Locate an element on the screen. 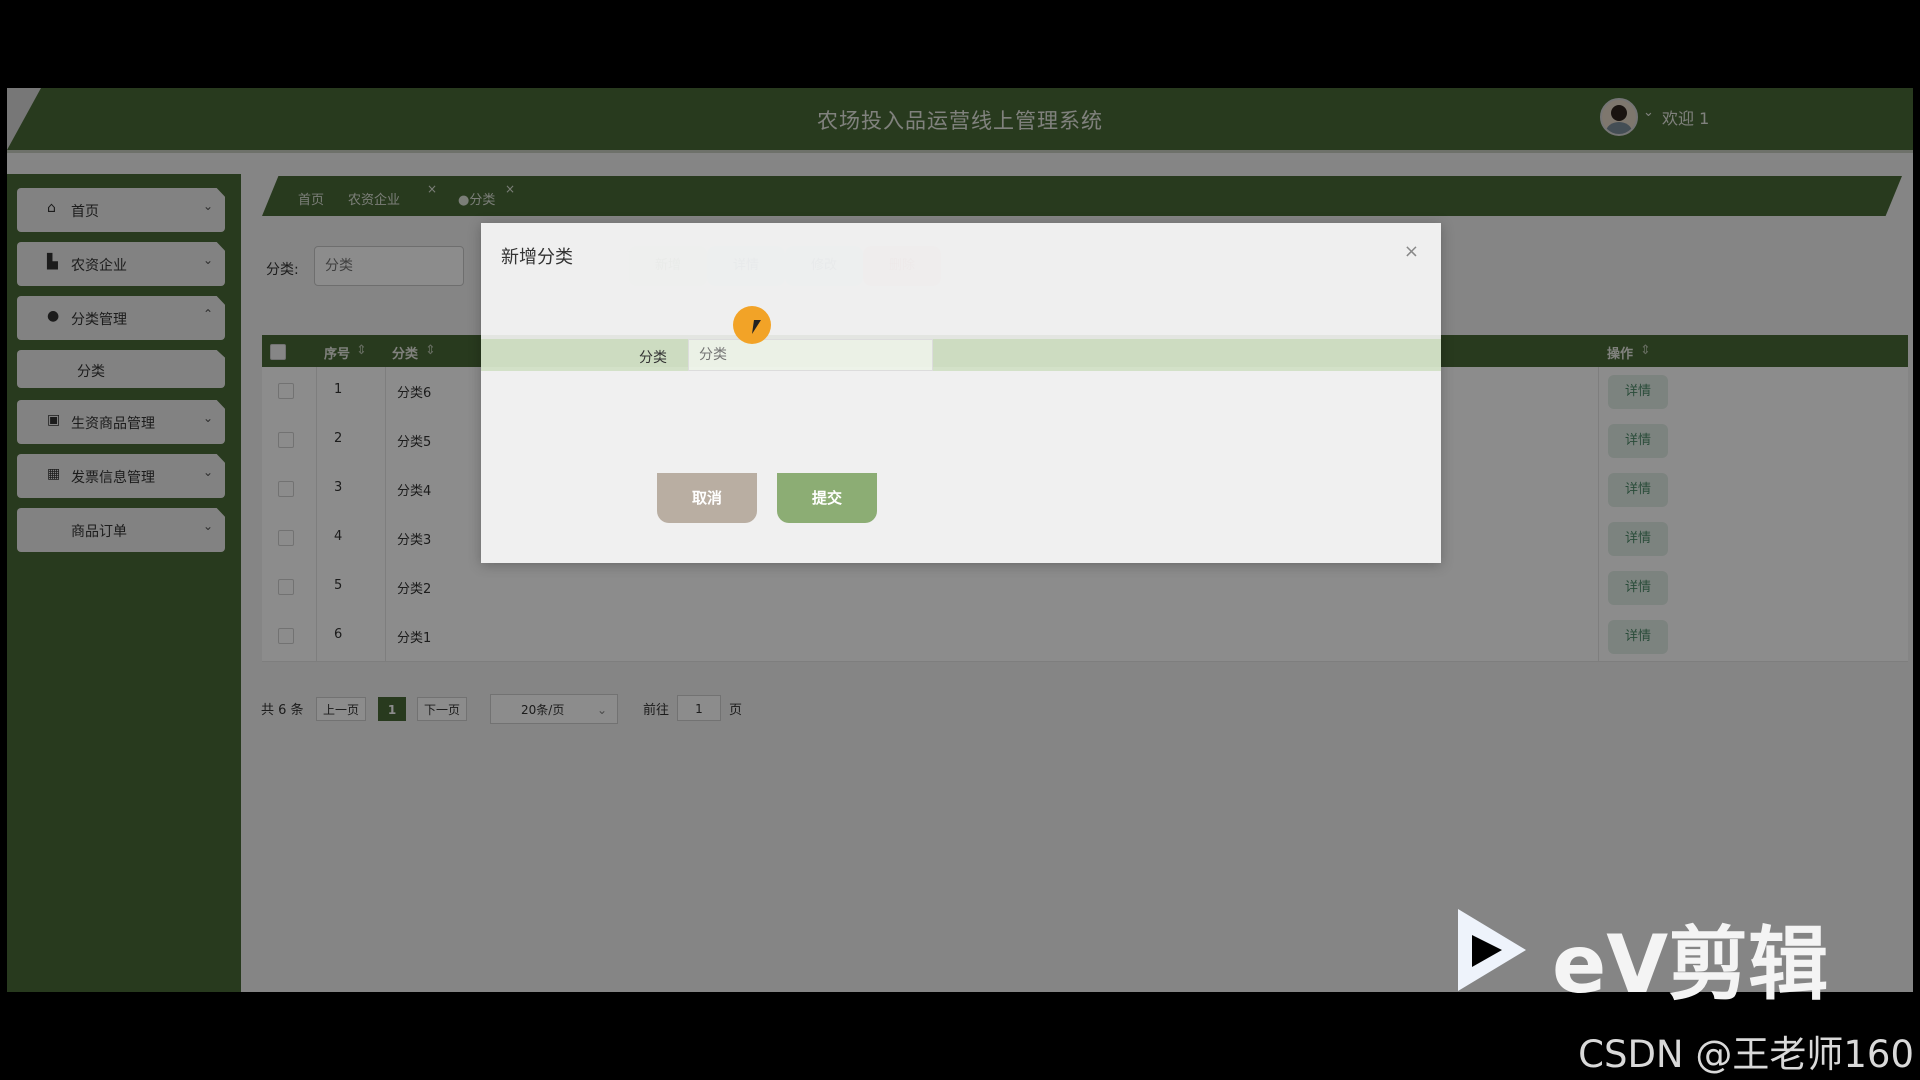 The width and height of the screenshot is (1920, 1080). category-field-input is located at coordinates (810, 355).